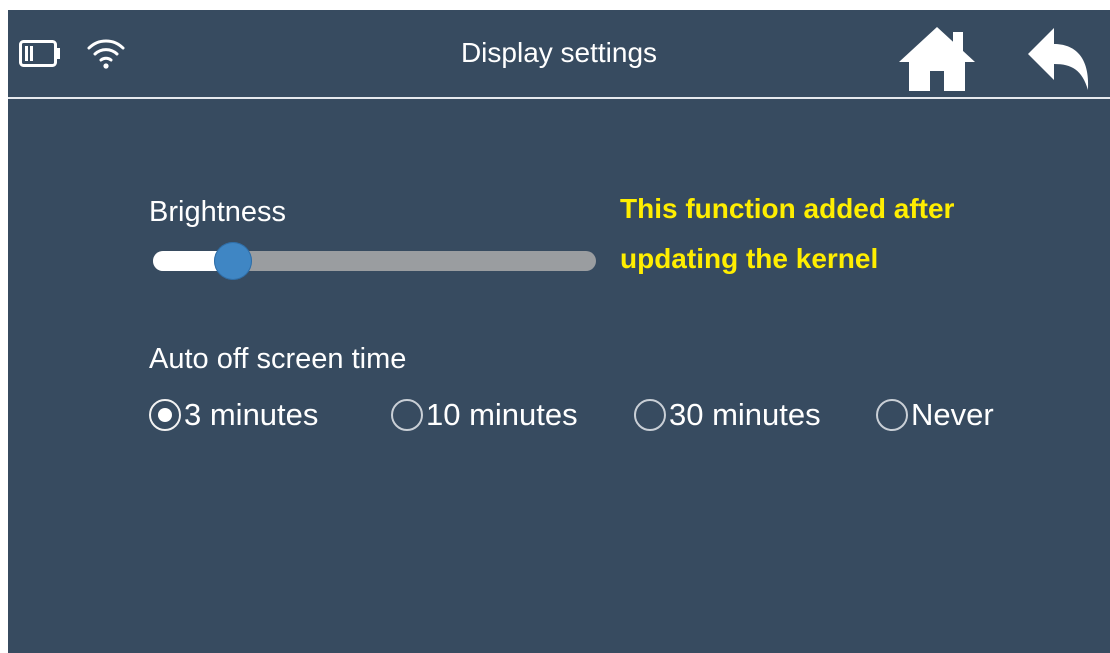  What do you see at coordinates (502, 414) in the screenshot?
I see `radio-label: 10 minutes` at bounding box center [502, 414].